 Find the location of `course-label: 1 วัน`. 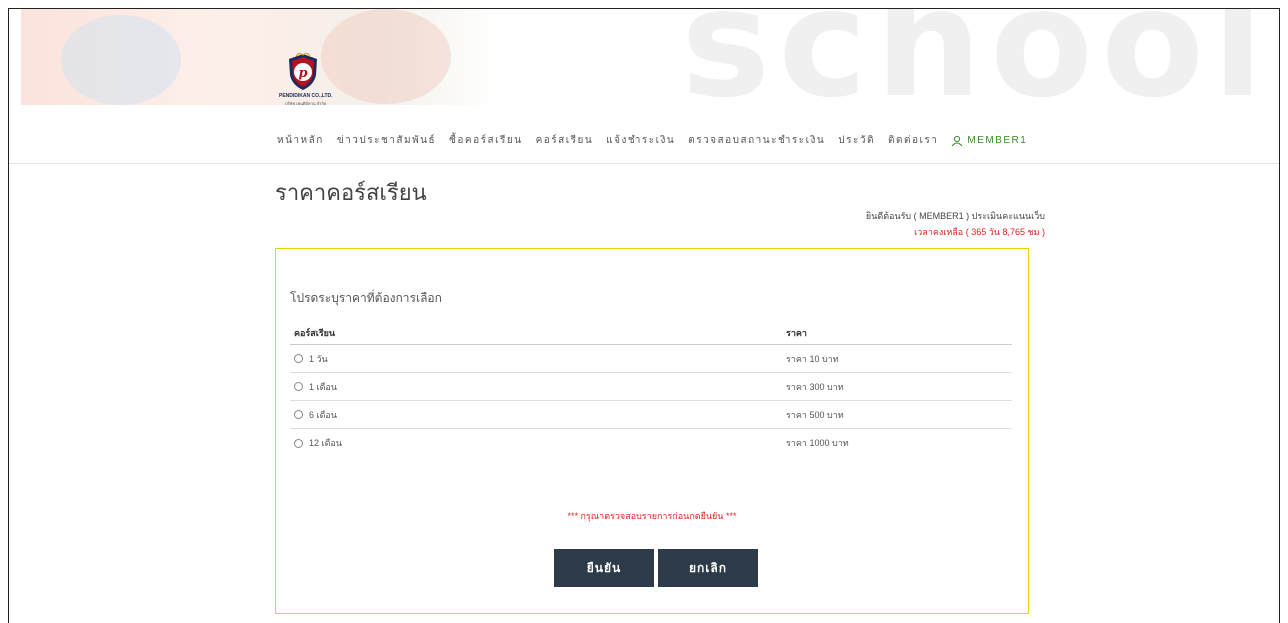

course-label: 1 วัน is located at coordinates (318, 358).